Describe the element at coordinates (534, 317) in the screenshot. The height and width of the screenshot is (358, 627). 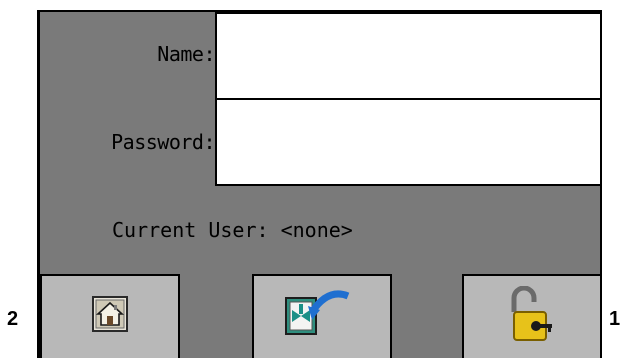
I see `unlock-padlock-icon` at that location.